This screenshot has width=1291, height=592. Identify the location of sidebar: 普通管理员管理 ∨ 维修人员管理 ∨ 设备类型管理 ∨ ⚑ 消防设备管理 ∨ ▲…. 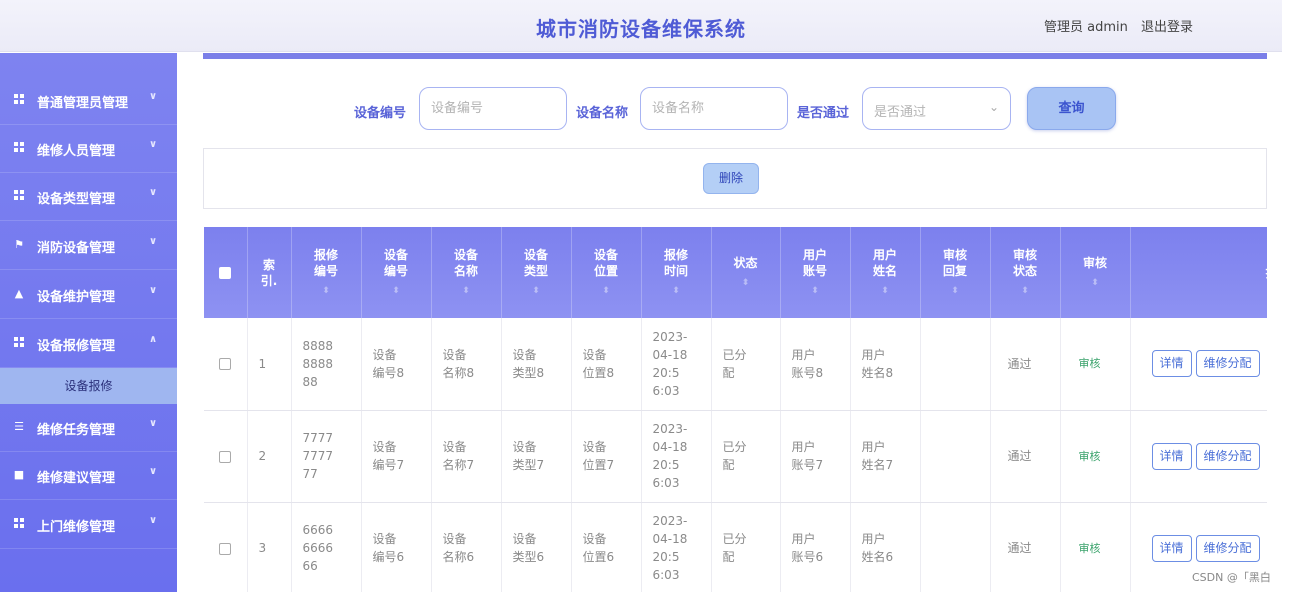
(88, 322).